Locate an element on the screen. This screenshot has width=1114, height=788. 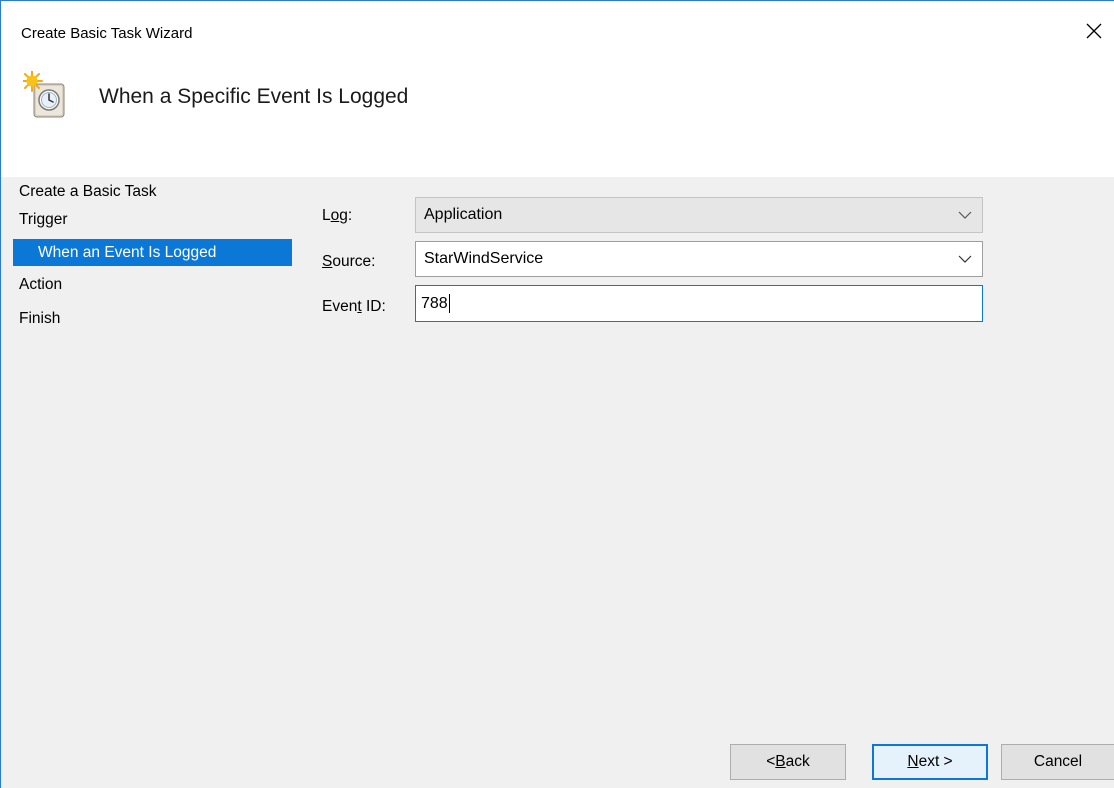
next-button: Next > is located at coordinates (930, 762).